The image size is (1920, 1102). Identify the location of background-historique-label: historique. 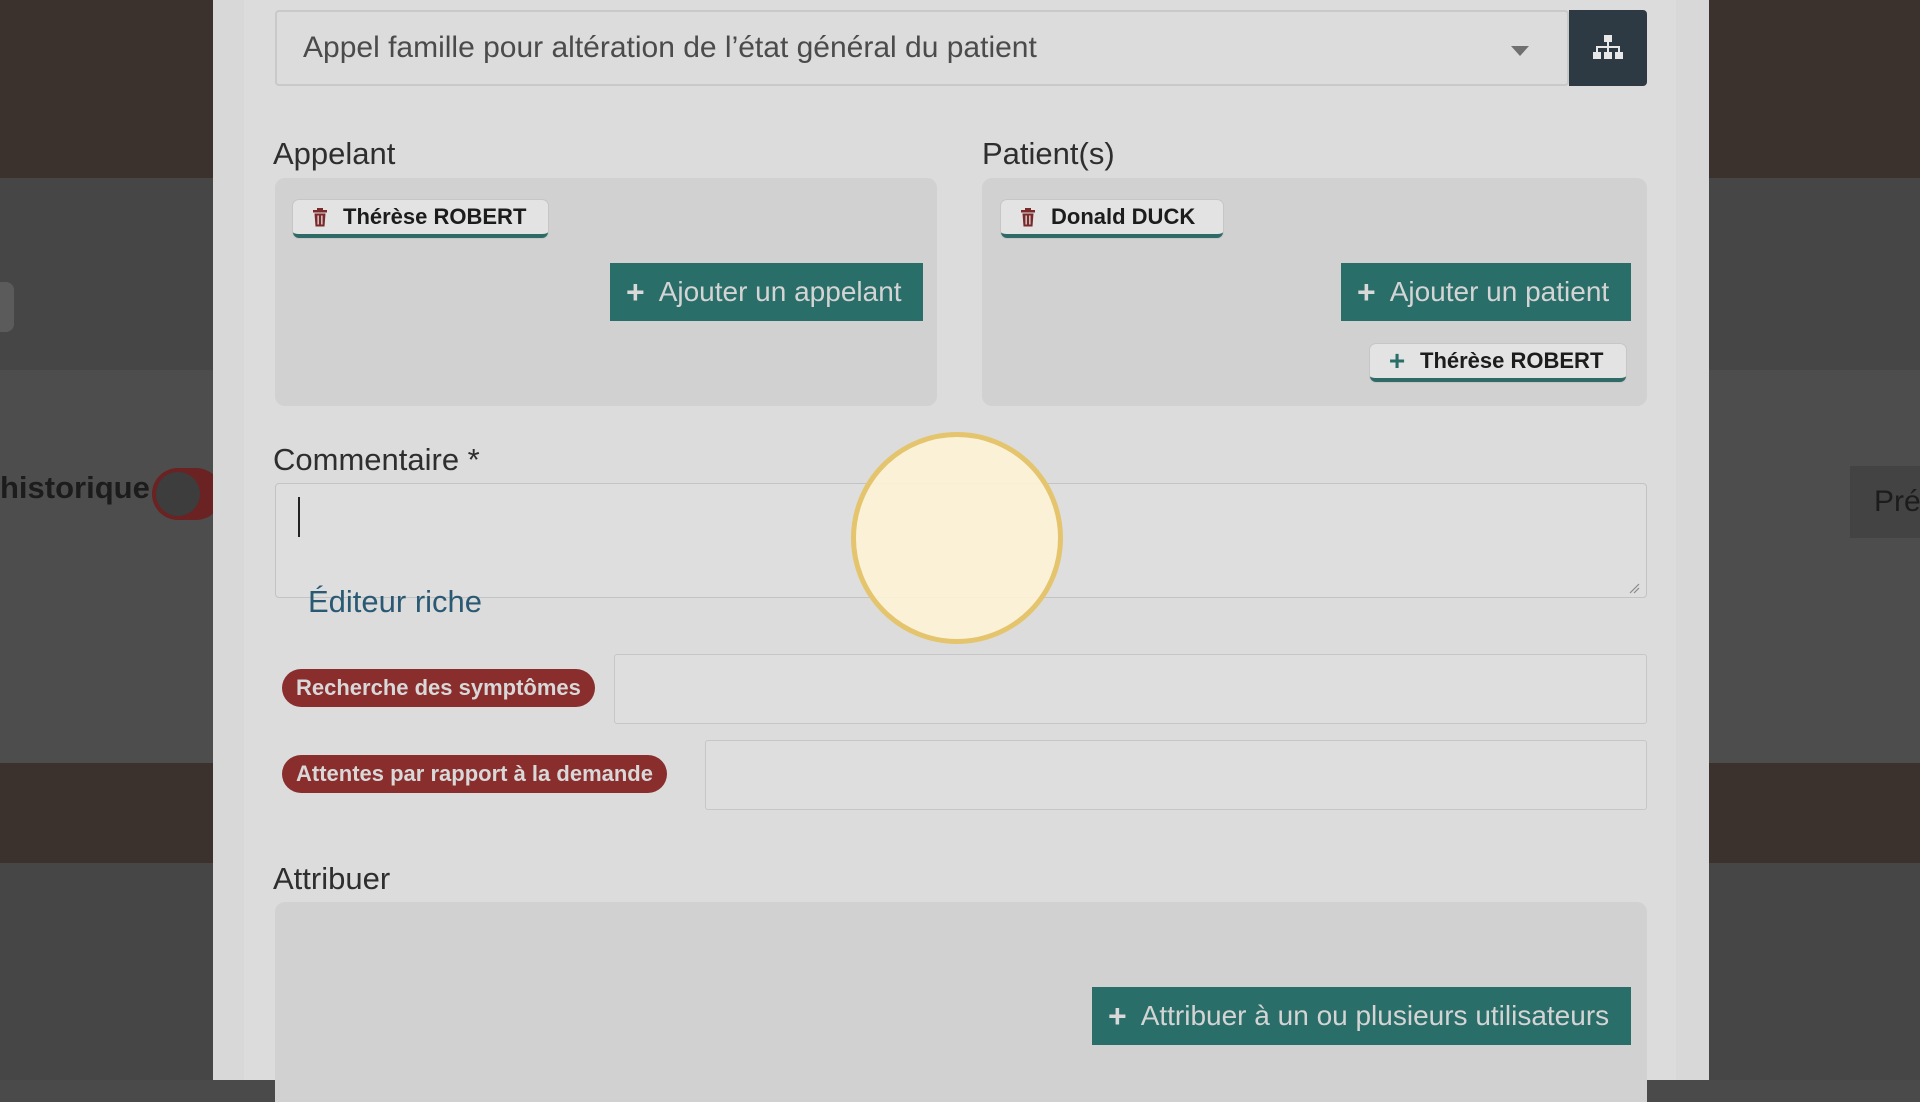
(75, 487).